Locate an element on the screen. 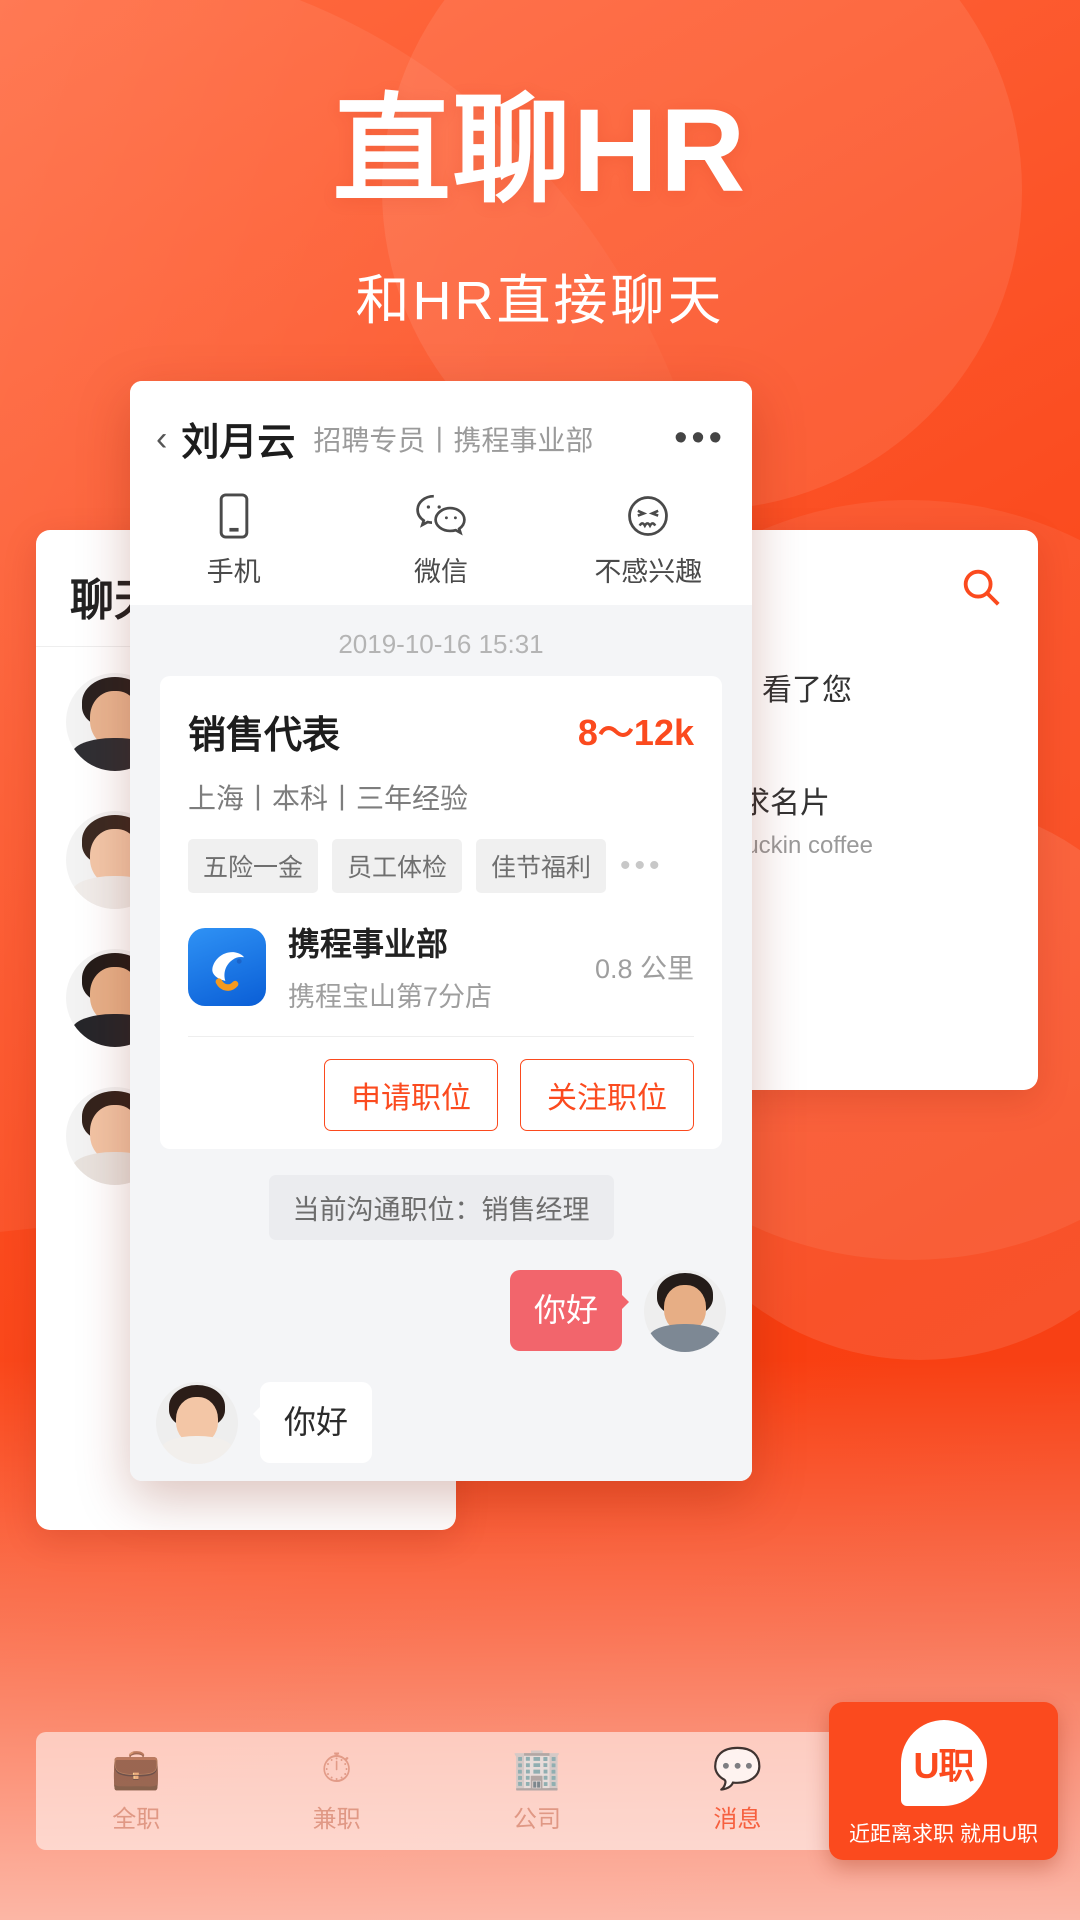 The image size is (1080, 1920). job-card-buttons: 申请职位 关注职位 is located at coordinates (441, 1084).